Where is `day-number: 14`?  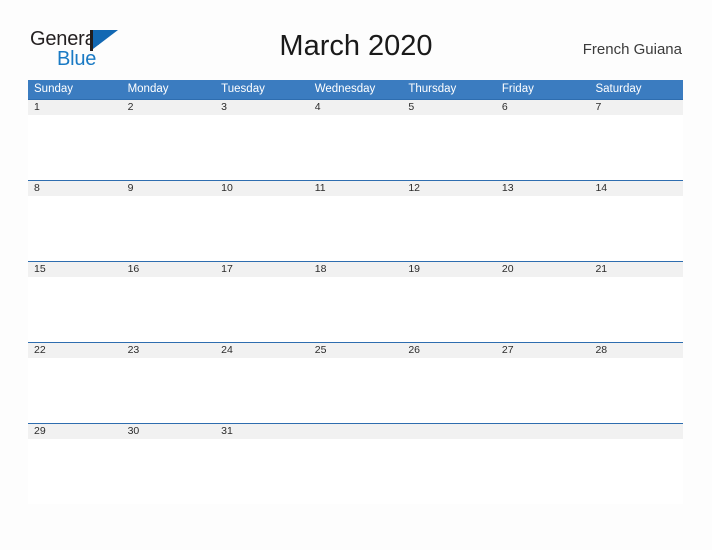
day-number: 14 is located at coordinates (636, 188).